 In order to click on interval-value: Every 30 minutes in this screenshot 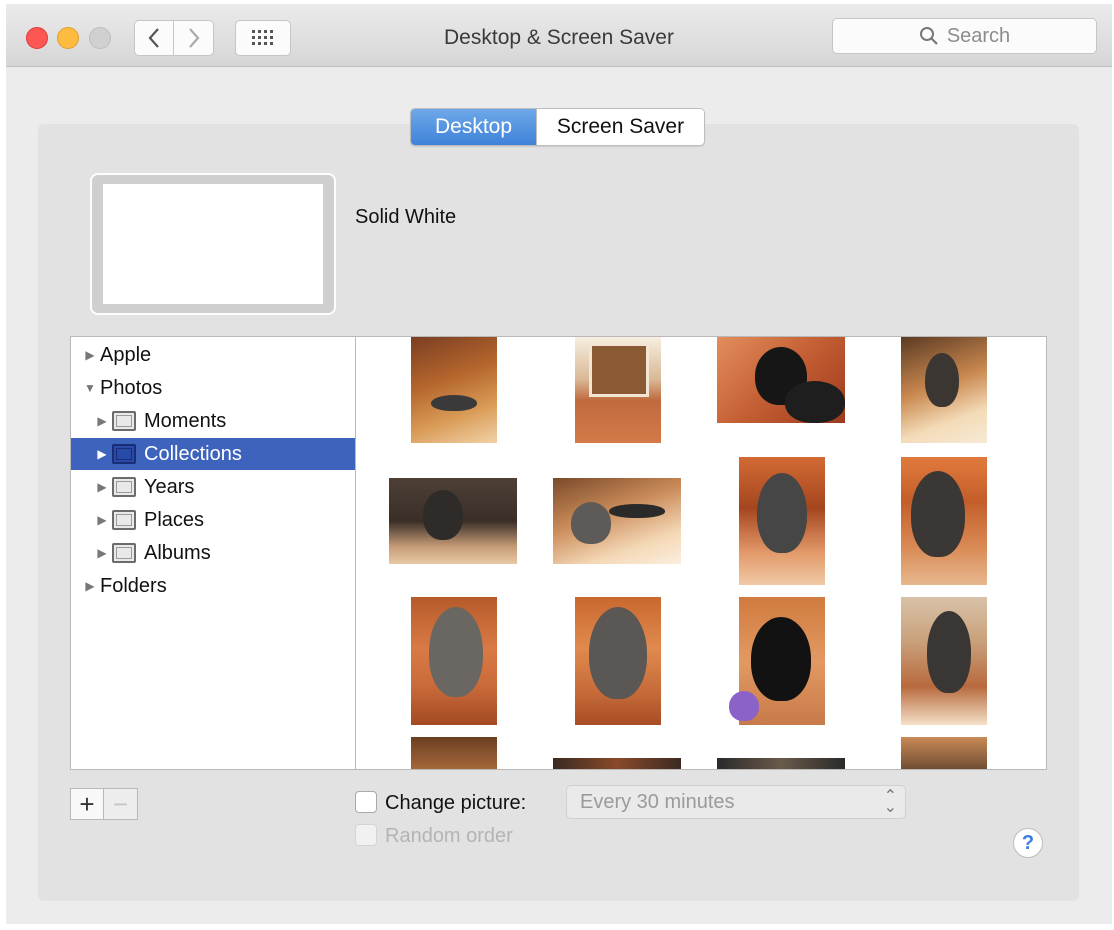, I will do `click(657, 801)`.